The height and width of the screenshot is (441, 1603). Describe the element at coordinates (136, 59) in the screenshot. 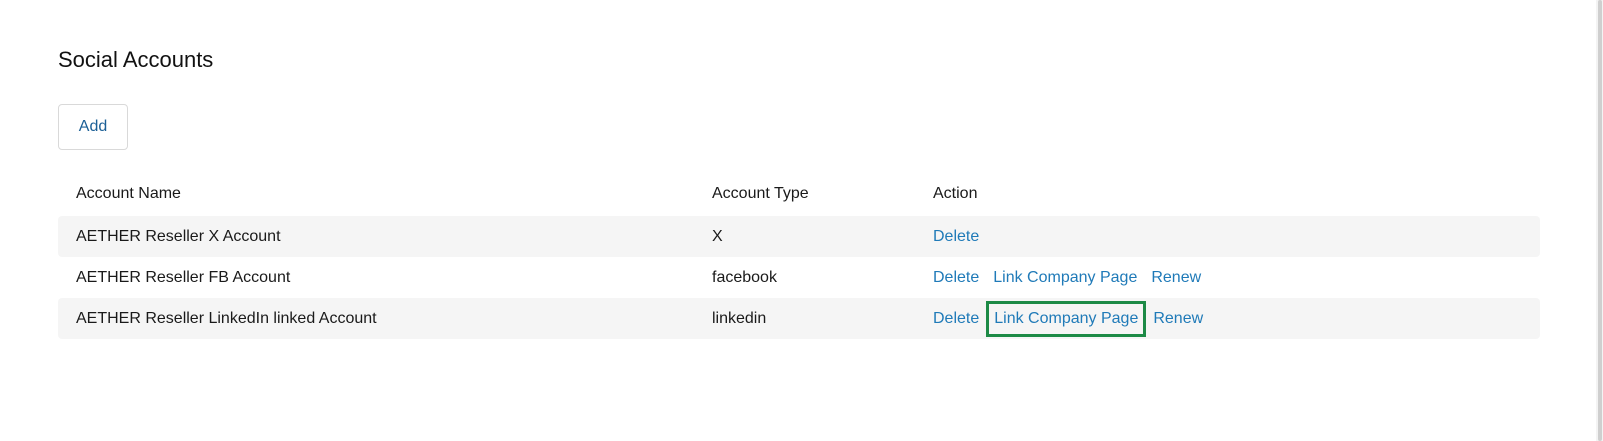

I see `page-title: Social Accounts` at that location.